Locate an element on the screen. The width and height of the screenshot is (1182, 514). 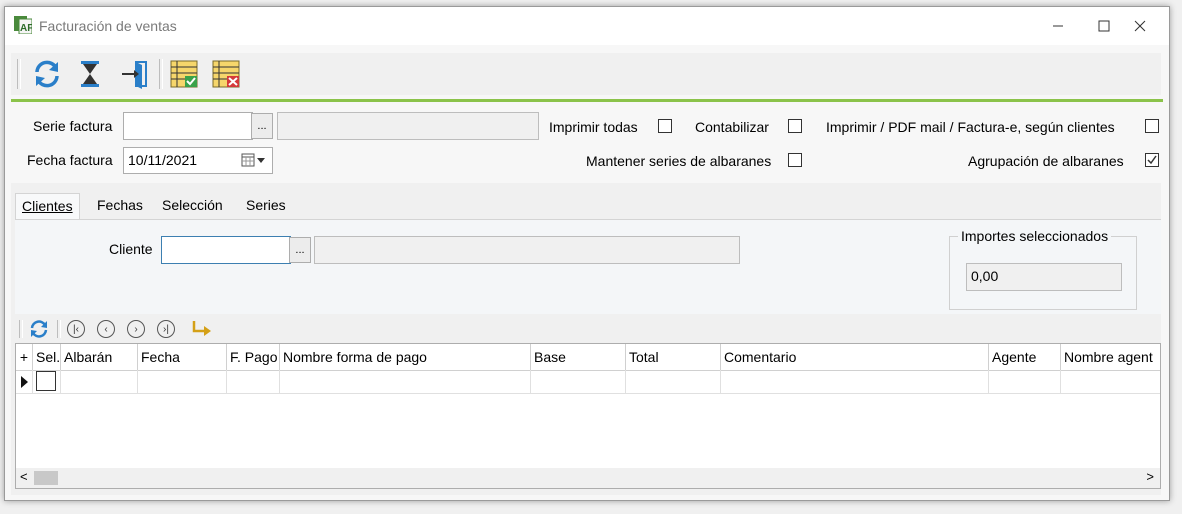
maximize-icon is located at coordinates (1104, 26).